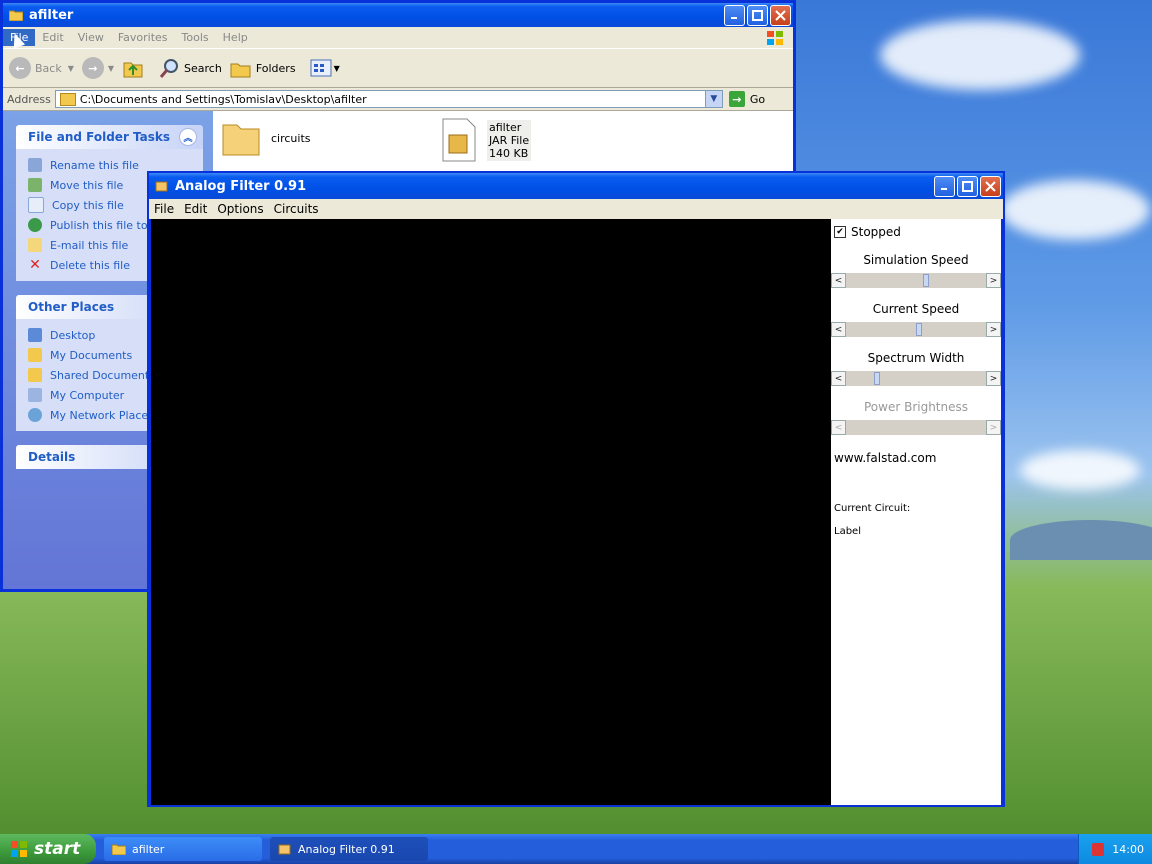 Image resolution: width=1152 pixels, height=864 pixels. I want to click on taskbar-item-analog-filter: Analog Filter 0.91, so click(349, 849).